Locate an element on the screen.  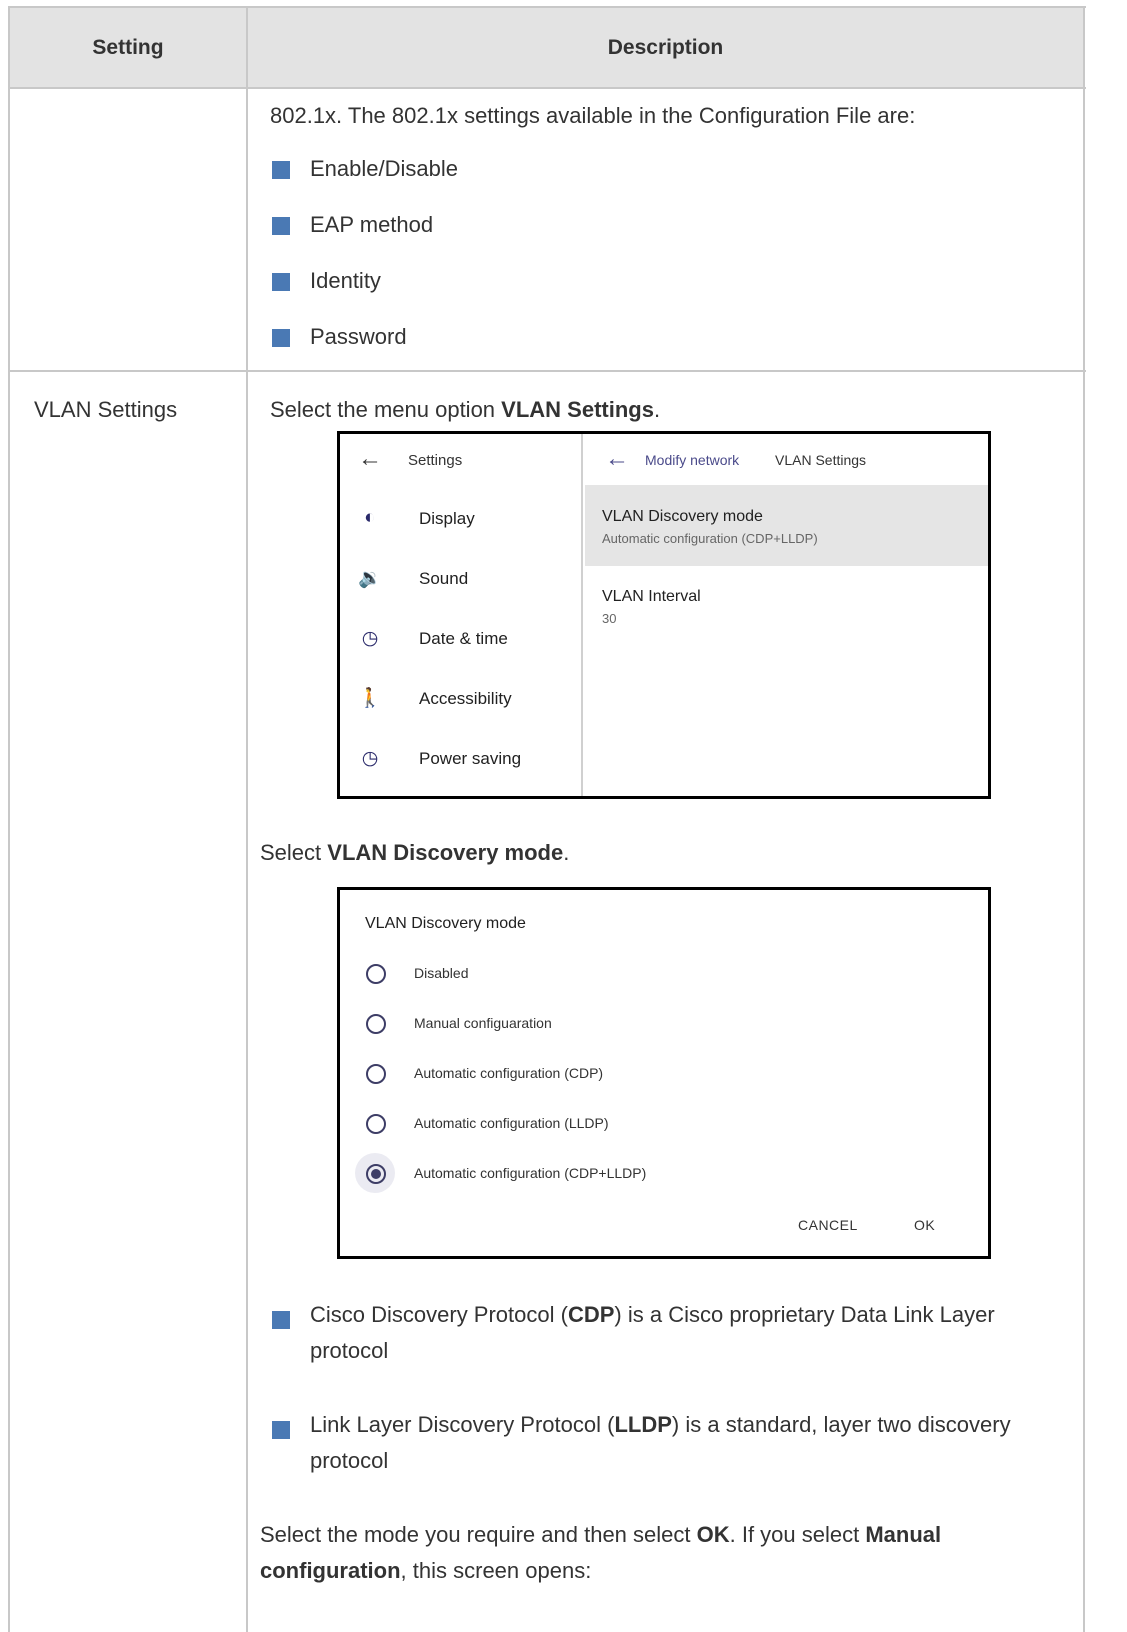
option-cdp: Automatic configuration (CDP) is located at coordinates (509, 1073).